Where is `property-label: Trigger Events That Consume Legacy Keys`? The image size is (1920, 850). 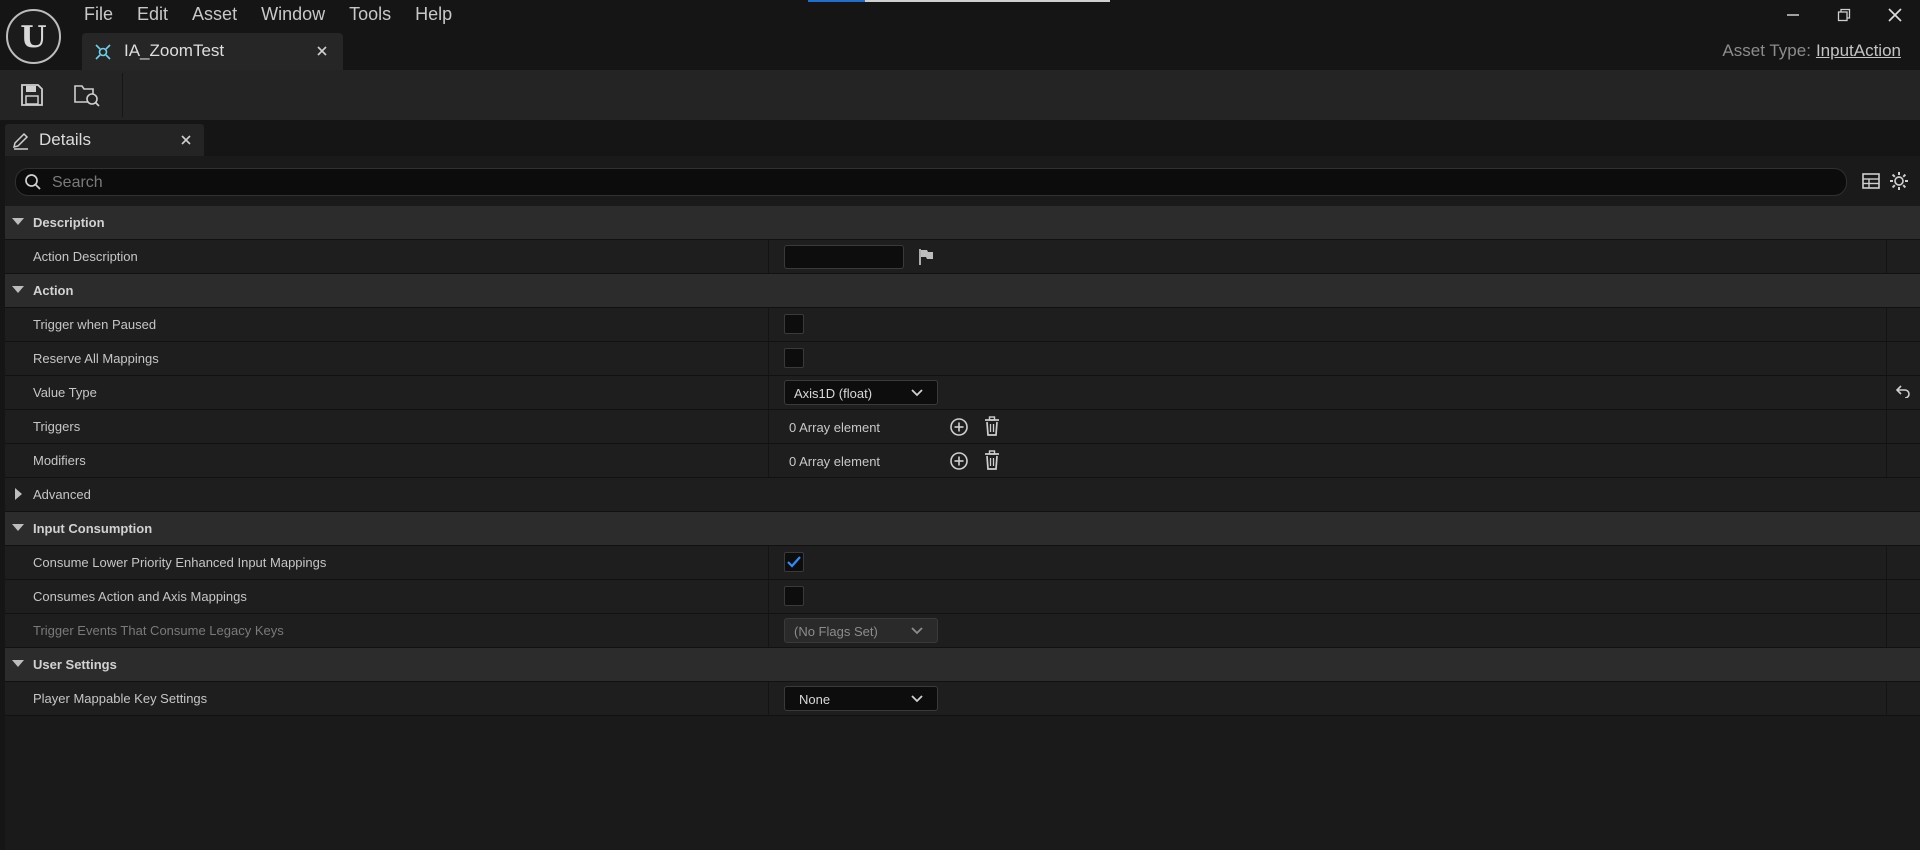 property-label: Trigger Events That Consume Legacy Keys is located at coordinates (158, 630).